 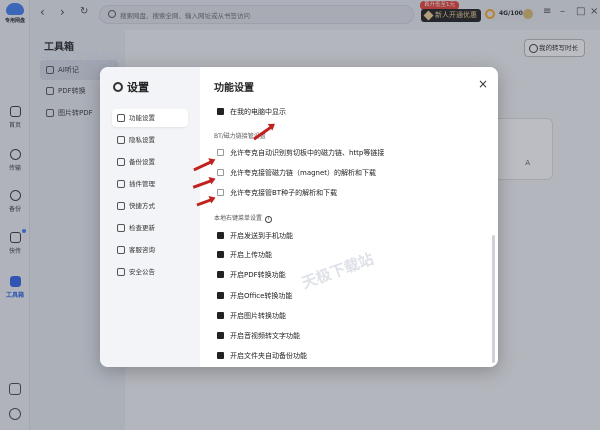 What do you see at coordinates (303, 173) in the screenshot?
I see `option-label: 允许夸克接管磁力链（magnet）的解析和下载` at bounding box center [303, 173].